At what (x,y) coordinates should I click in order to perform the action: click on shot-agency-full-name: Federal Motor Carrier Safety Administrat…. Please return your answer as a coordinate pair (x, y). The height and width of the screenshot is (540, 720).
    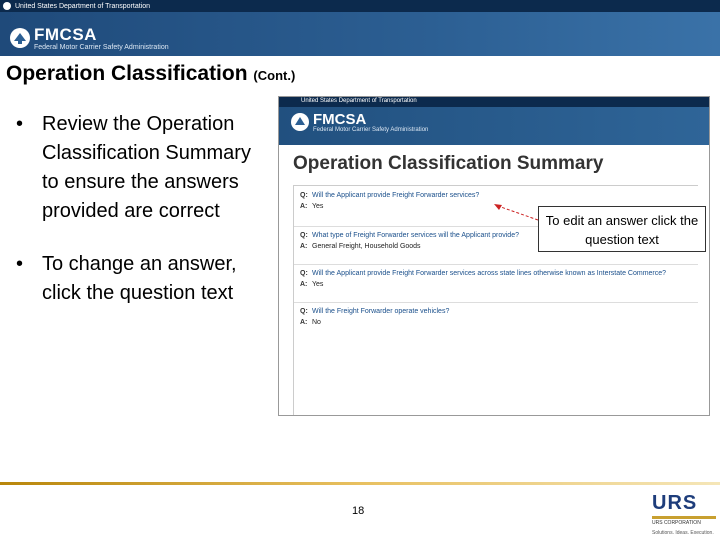
    Looking at the image, I should click on (371, 130).